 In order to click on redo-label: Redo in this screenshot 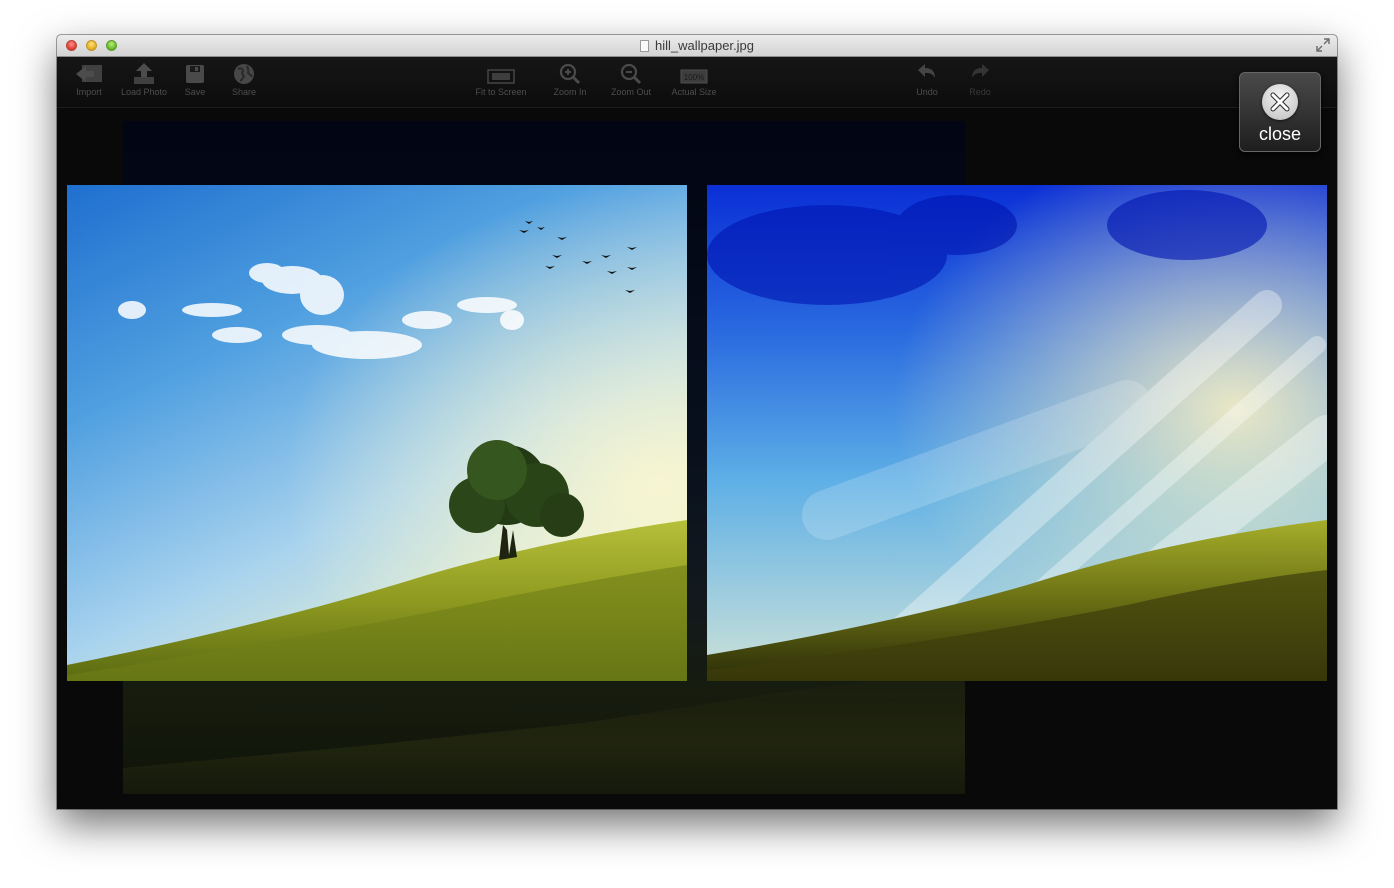, I will do `click(980, 92)`.